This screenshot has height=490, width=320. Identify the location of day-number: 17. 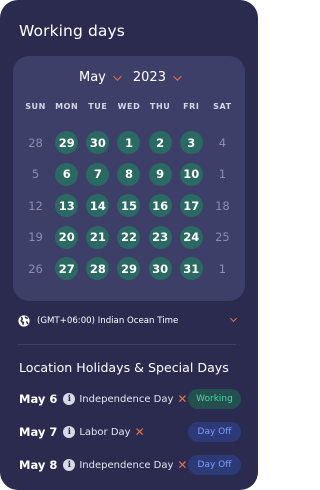
(191, 206).